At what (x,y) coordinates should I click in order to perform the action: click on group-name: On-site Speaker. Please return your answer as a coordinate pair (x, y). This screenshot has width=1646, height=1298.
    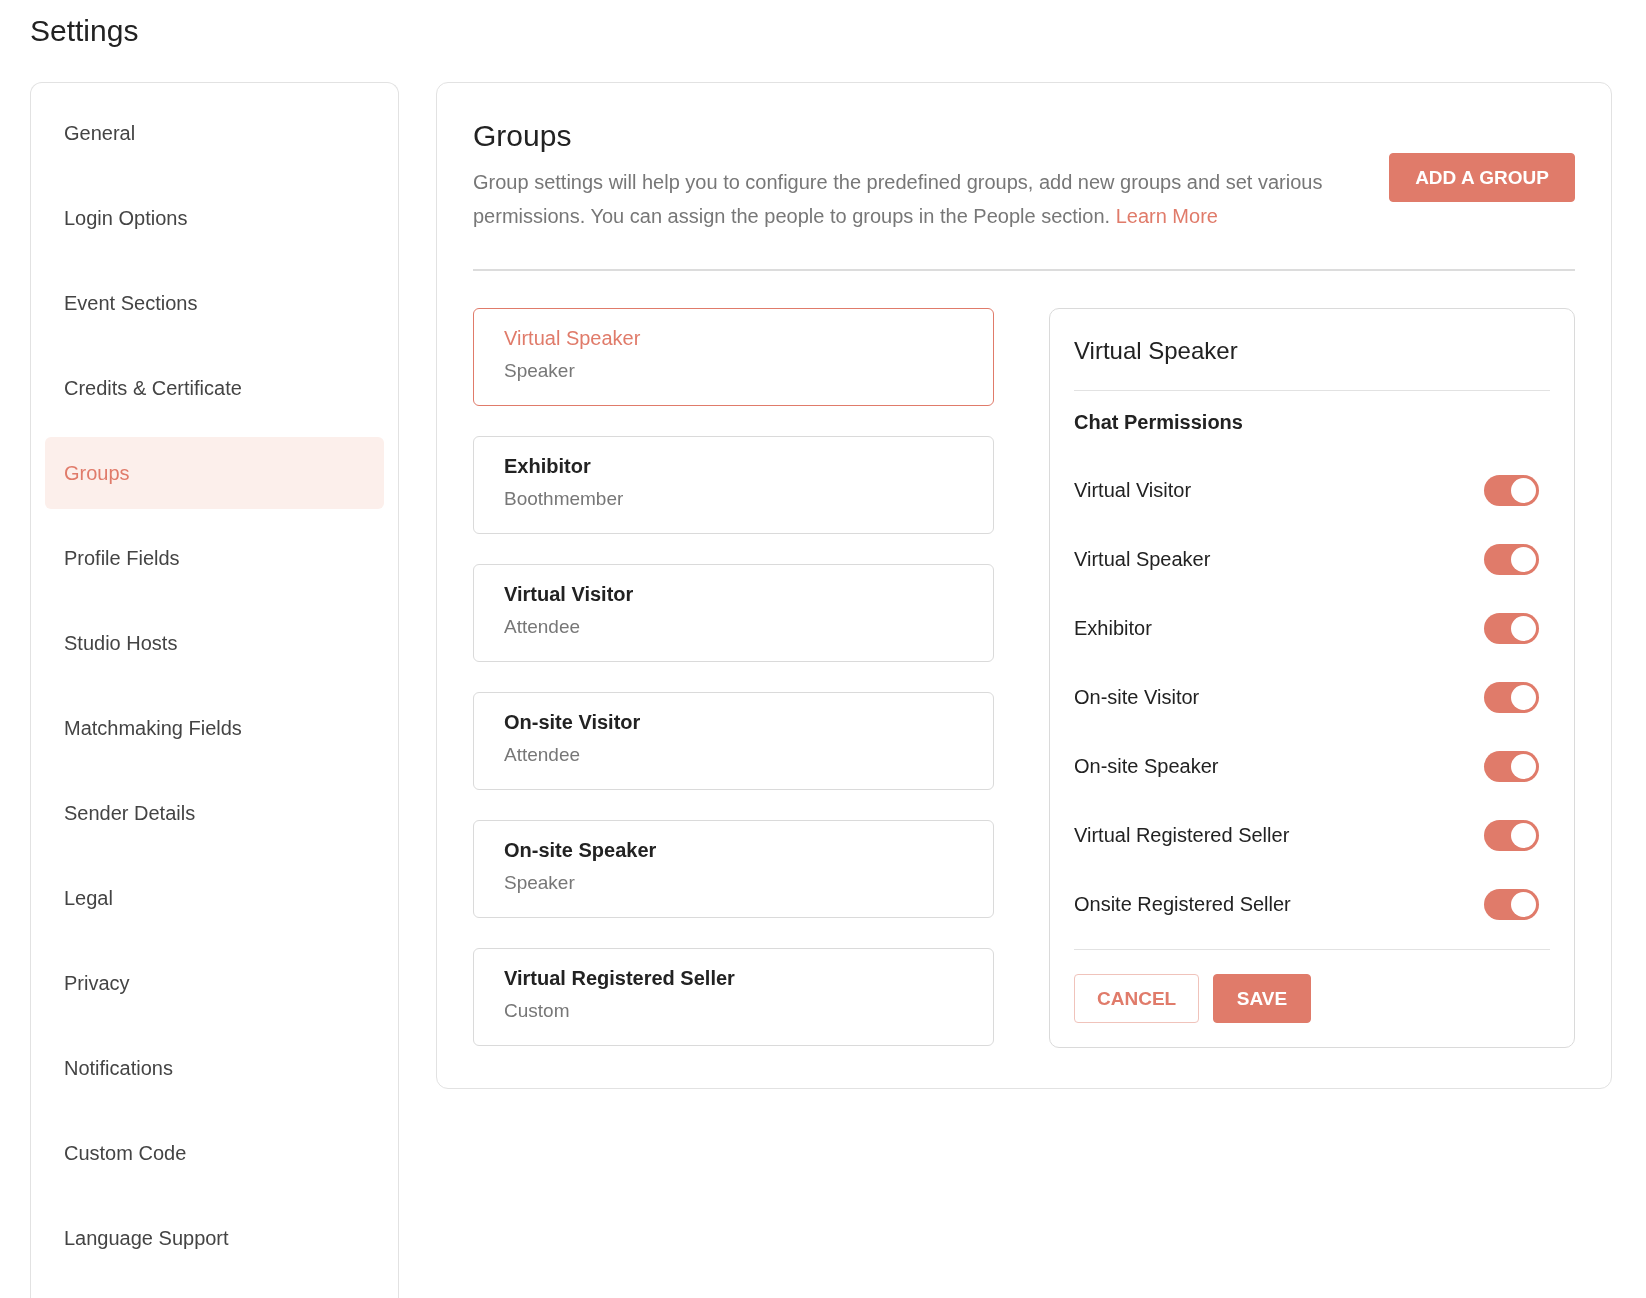
    Looking at the image, I should click on (581, 850).